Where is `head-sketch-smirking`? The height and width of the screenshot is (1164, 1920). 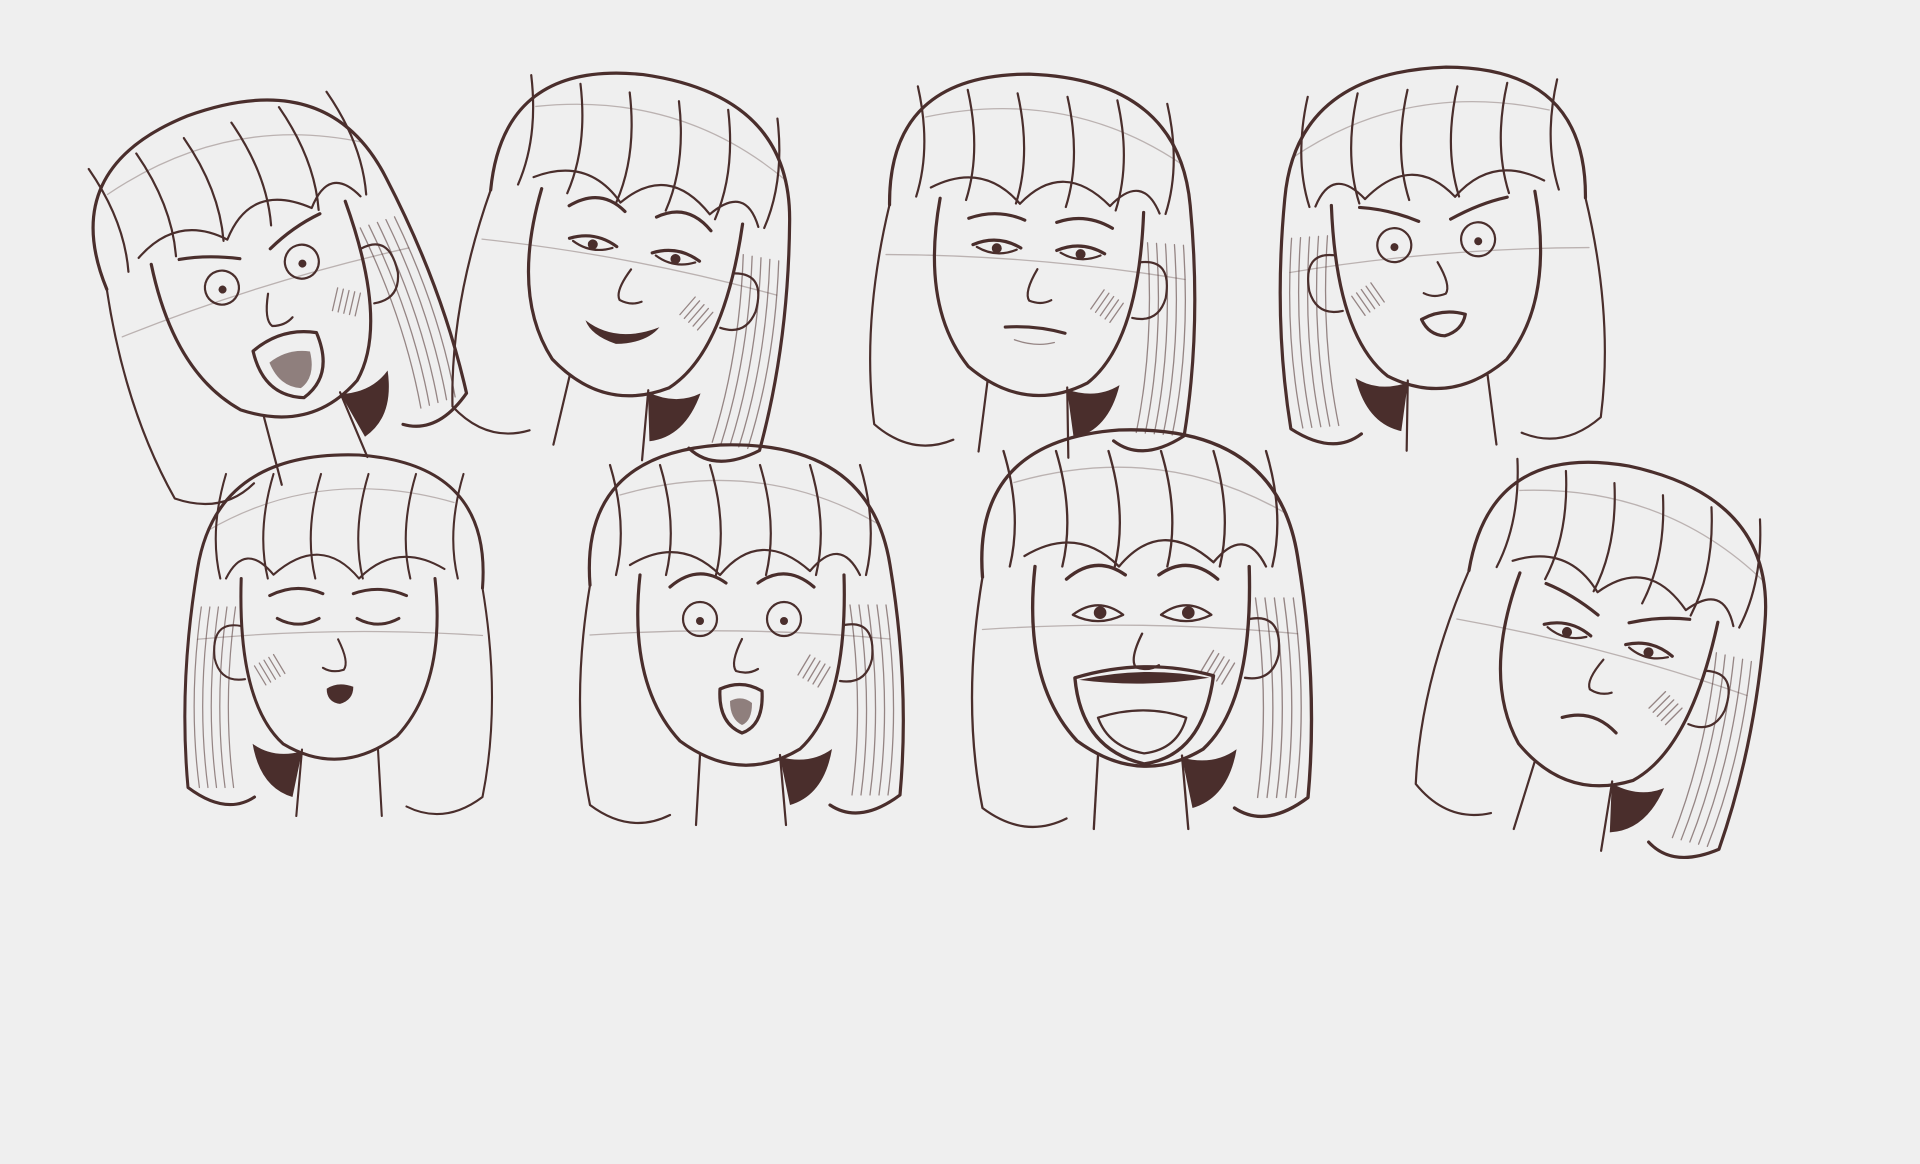
head-sketch-smirking is located at coordinates (621, 267).